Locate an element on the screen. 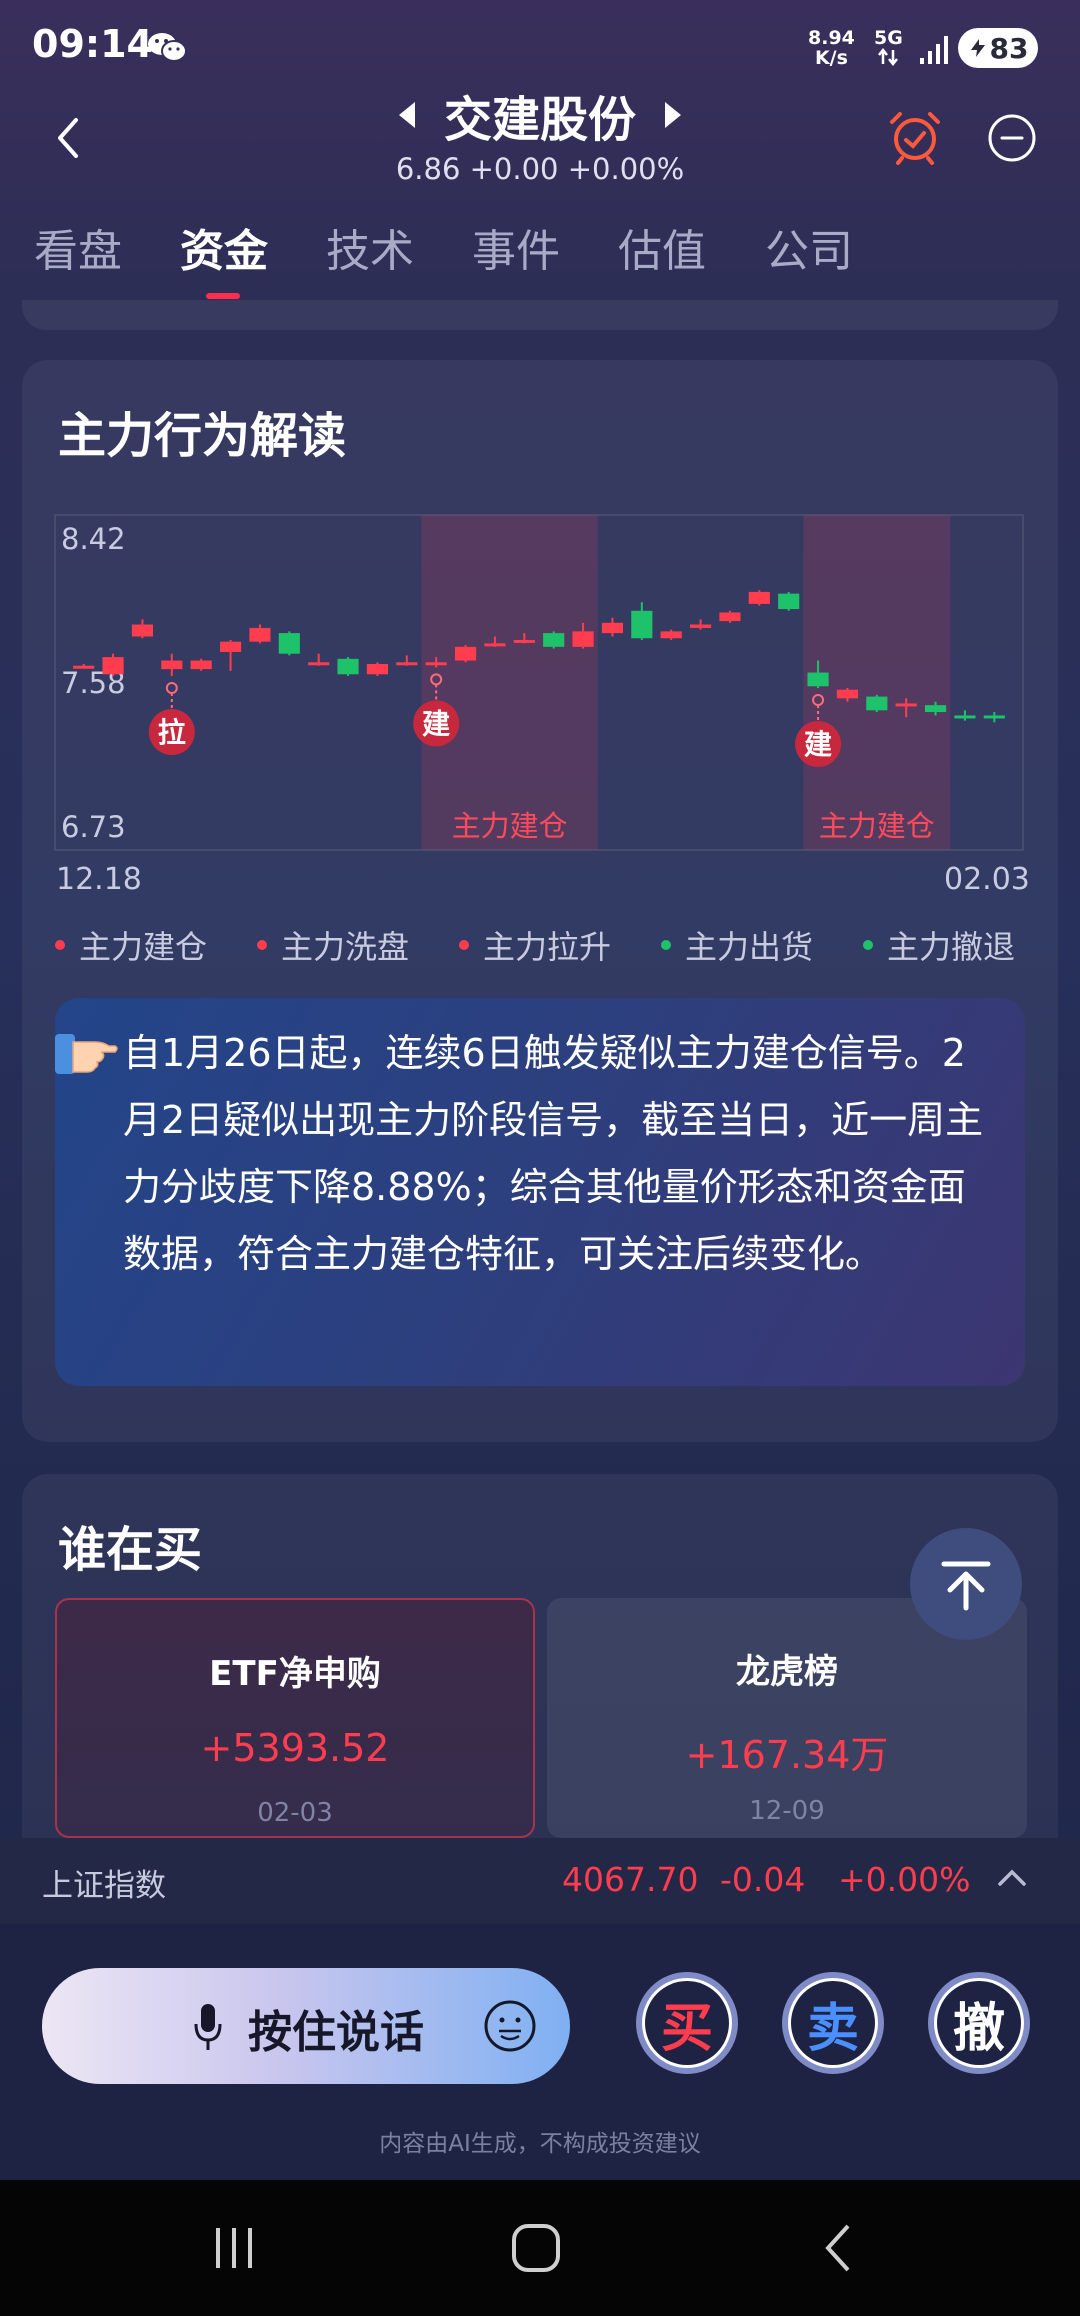  x-tick-start: 12.18 is located at coordinates (99, 879).